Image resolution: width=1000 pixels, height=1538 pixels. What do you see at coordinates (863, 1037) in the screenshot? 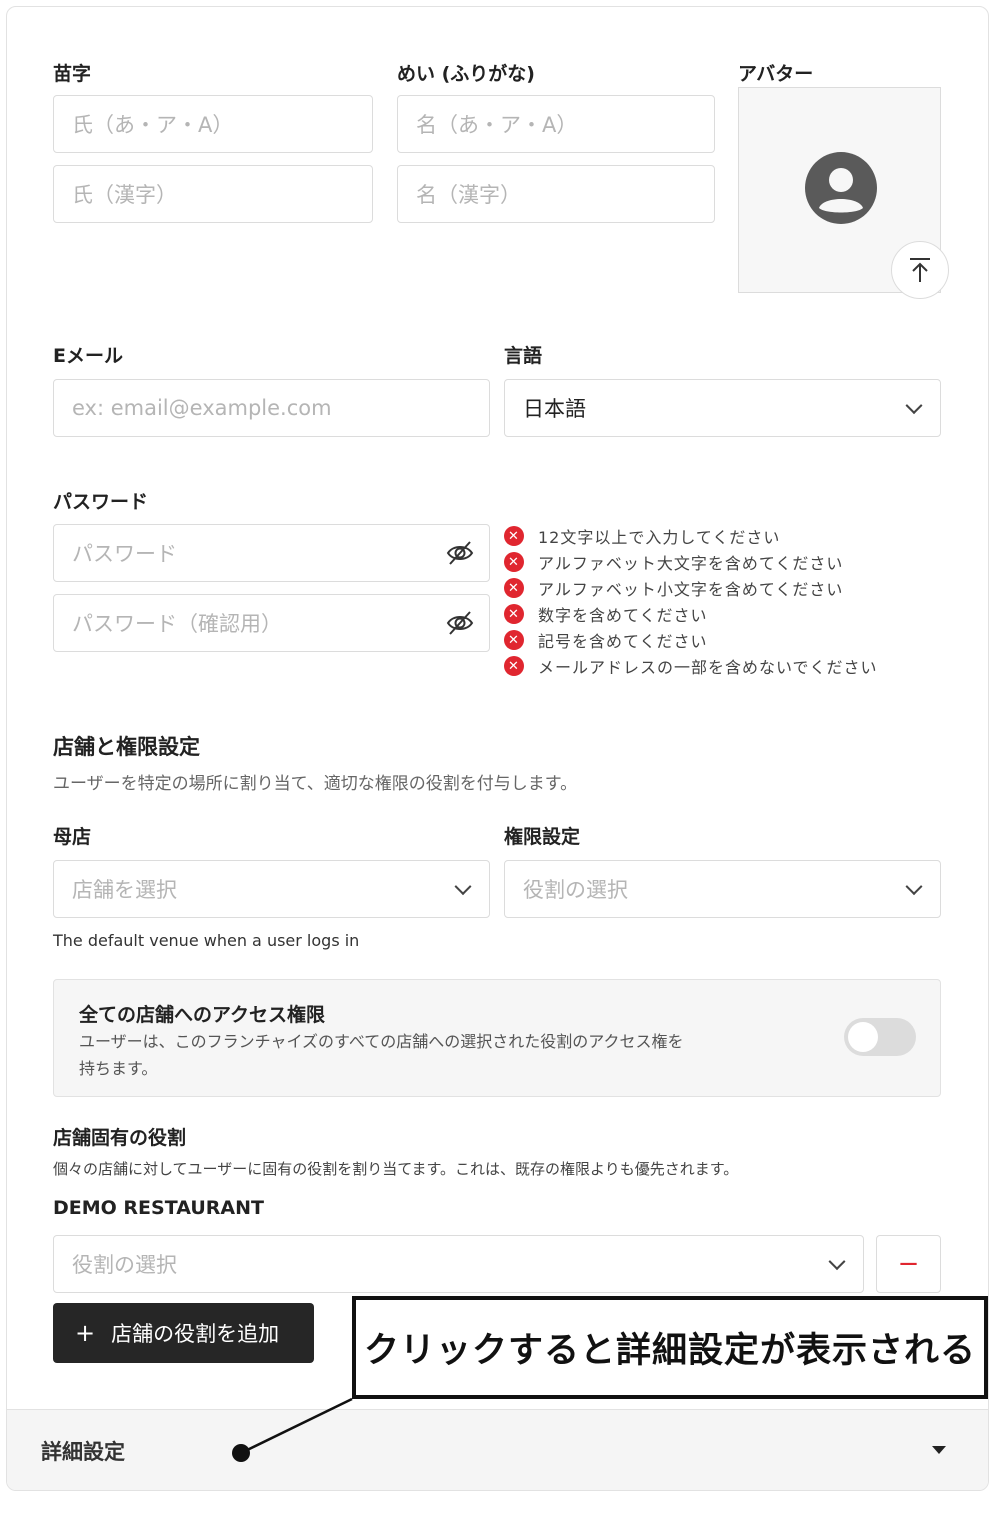
I see `toggle-knob` at bounding box center [863, 1037].